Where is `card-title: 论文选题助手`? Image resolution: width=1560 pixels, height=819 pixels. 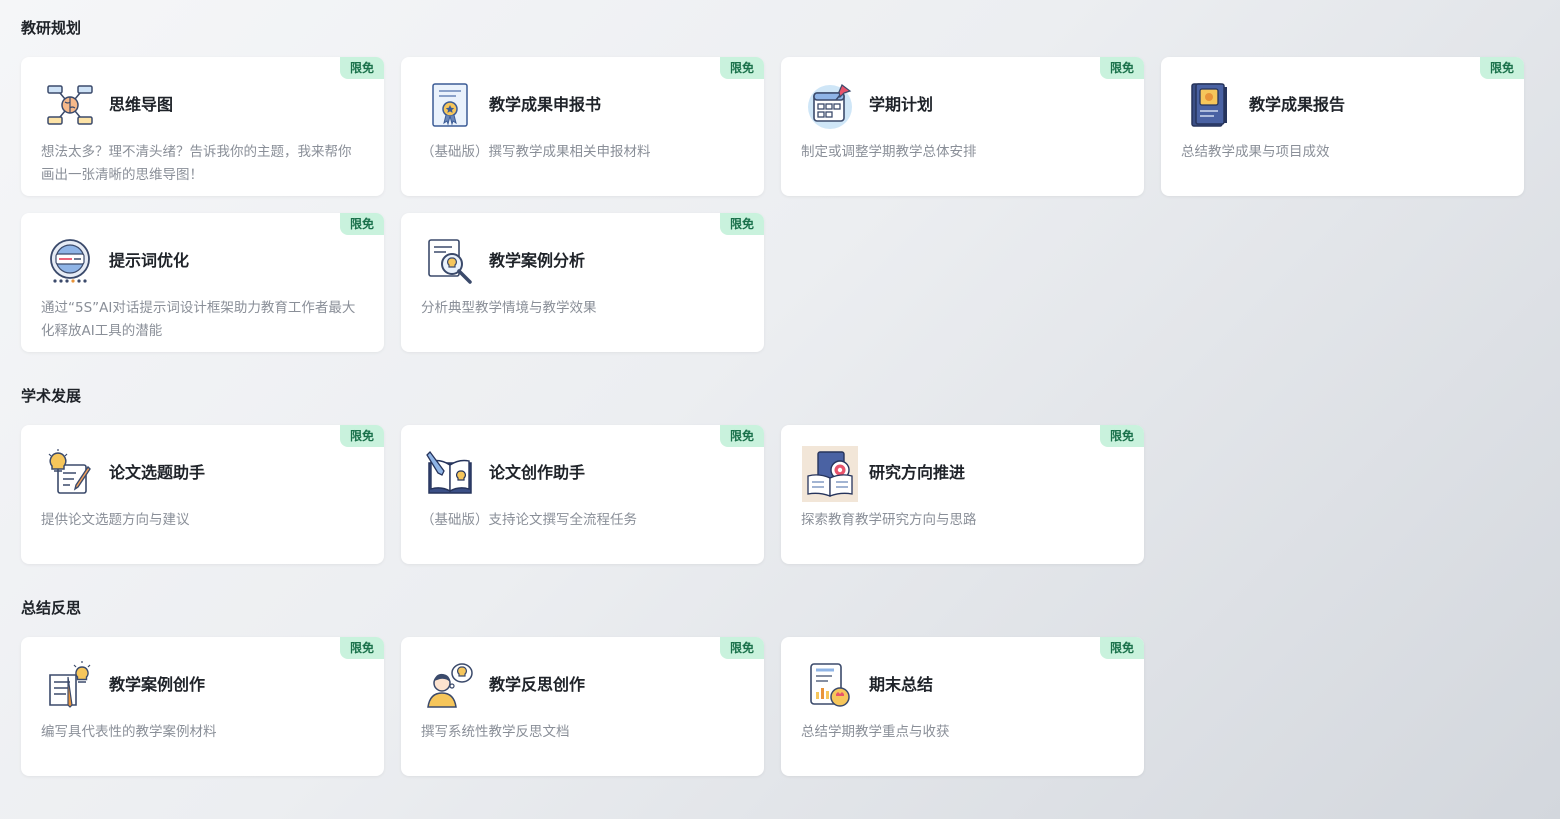 card-title: 论文选题助手 is located at coordinates (157, 472).